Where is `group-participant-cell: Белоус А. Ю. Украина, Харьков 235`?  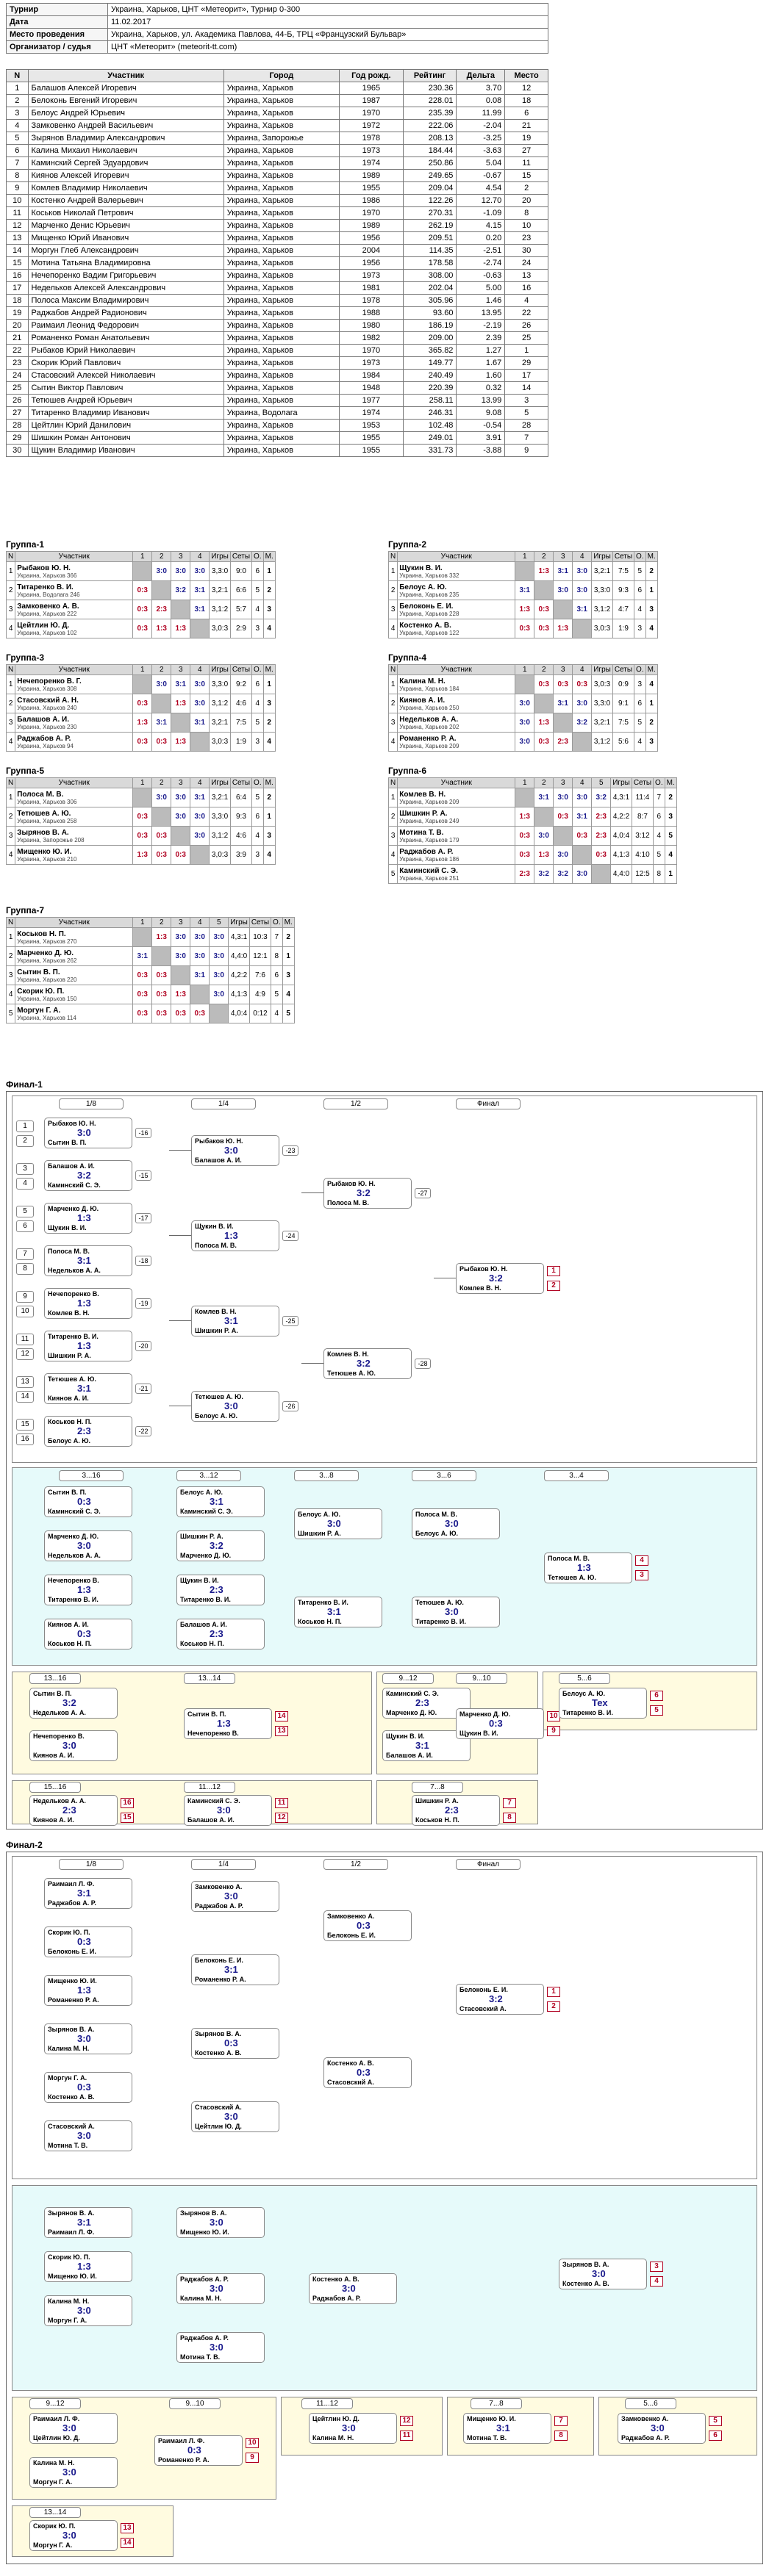
group-participant-cell: Белоус А. Ю. Украина, Харьков 235 is located at coordinates (456, 590).